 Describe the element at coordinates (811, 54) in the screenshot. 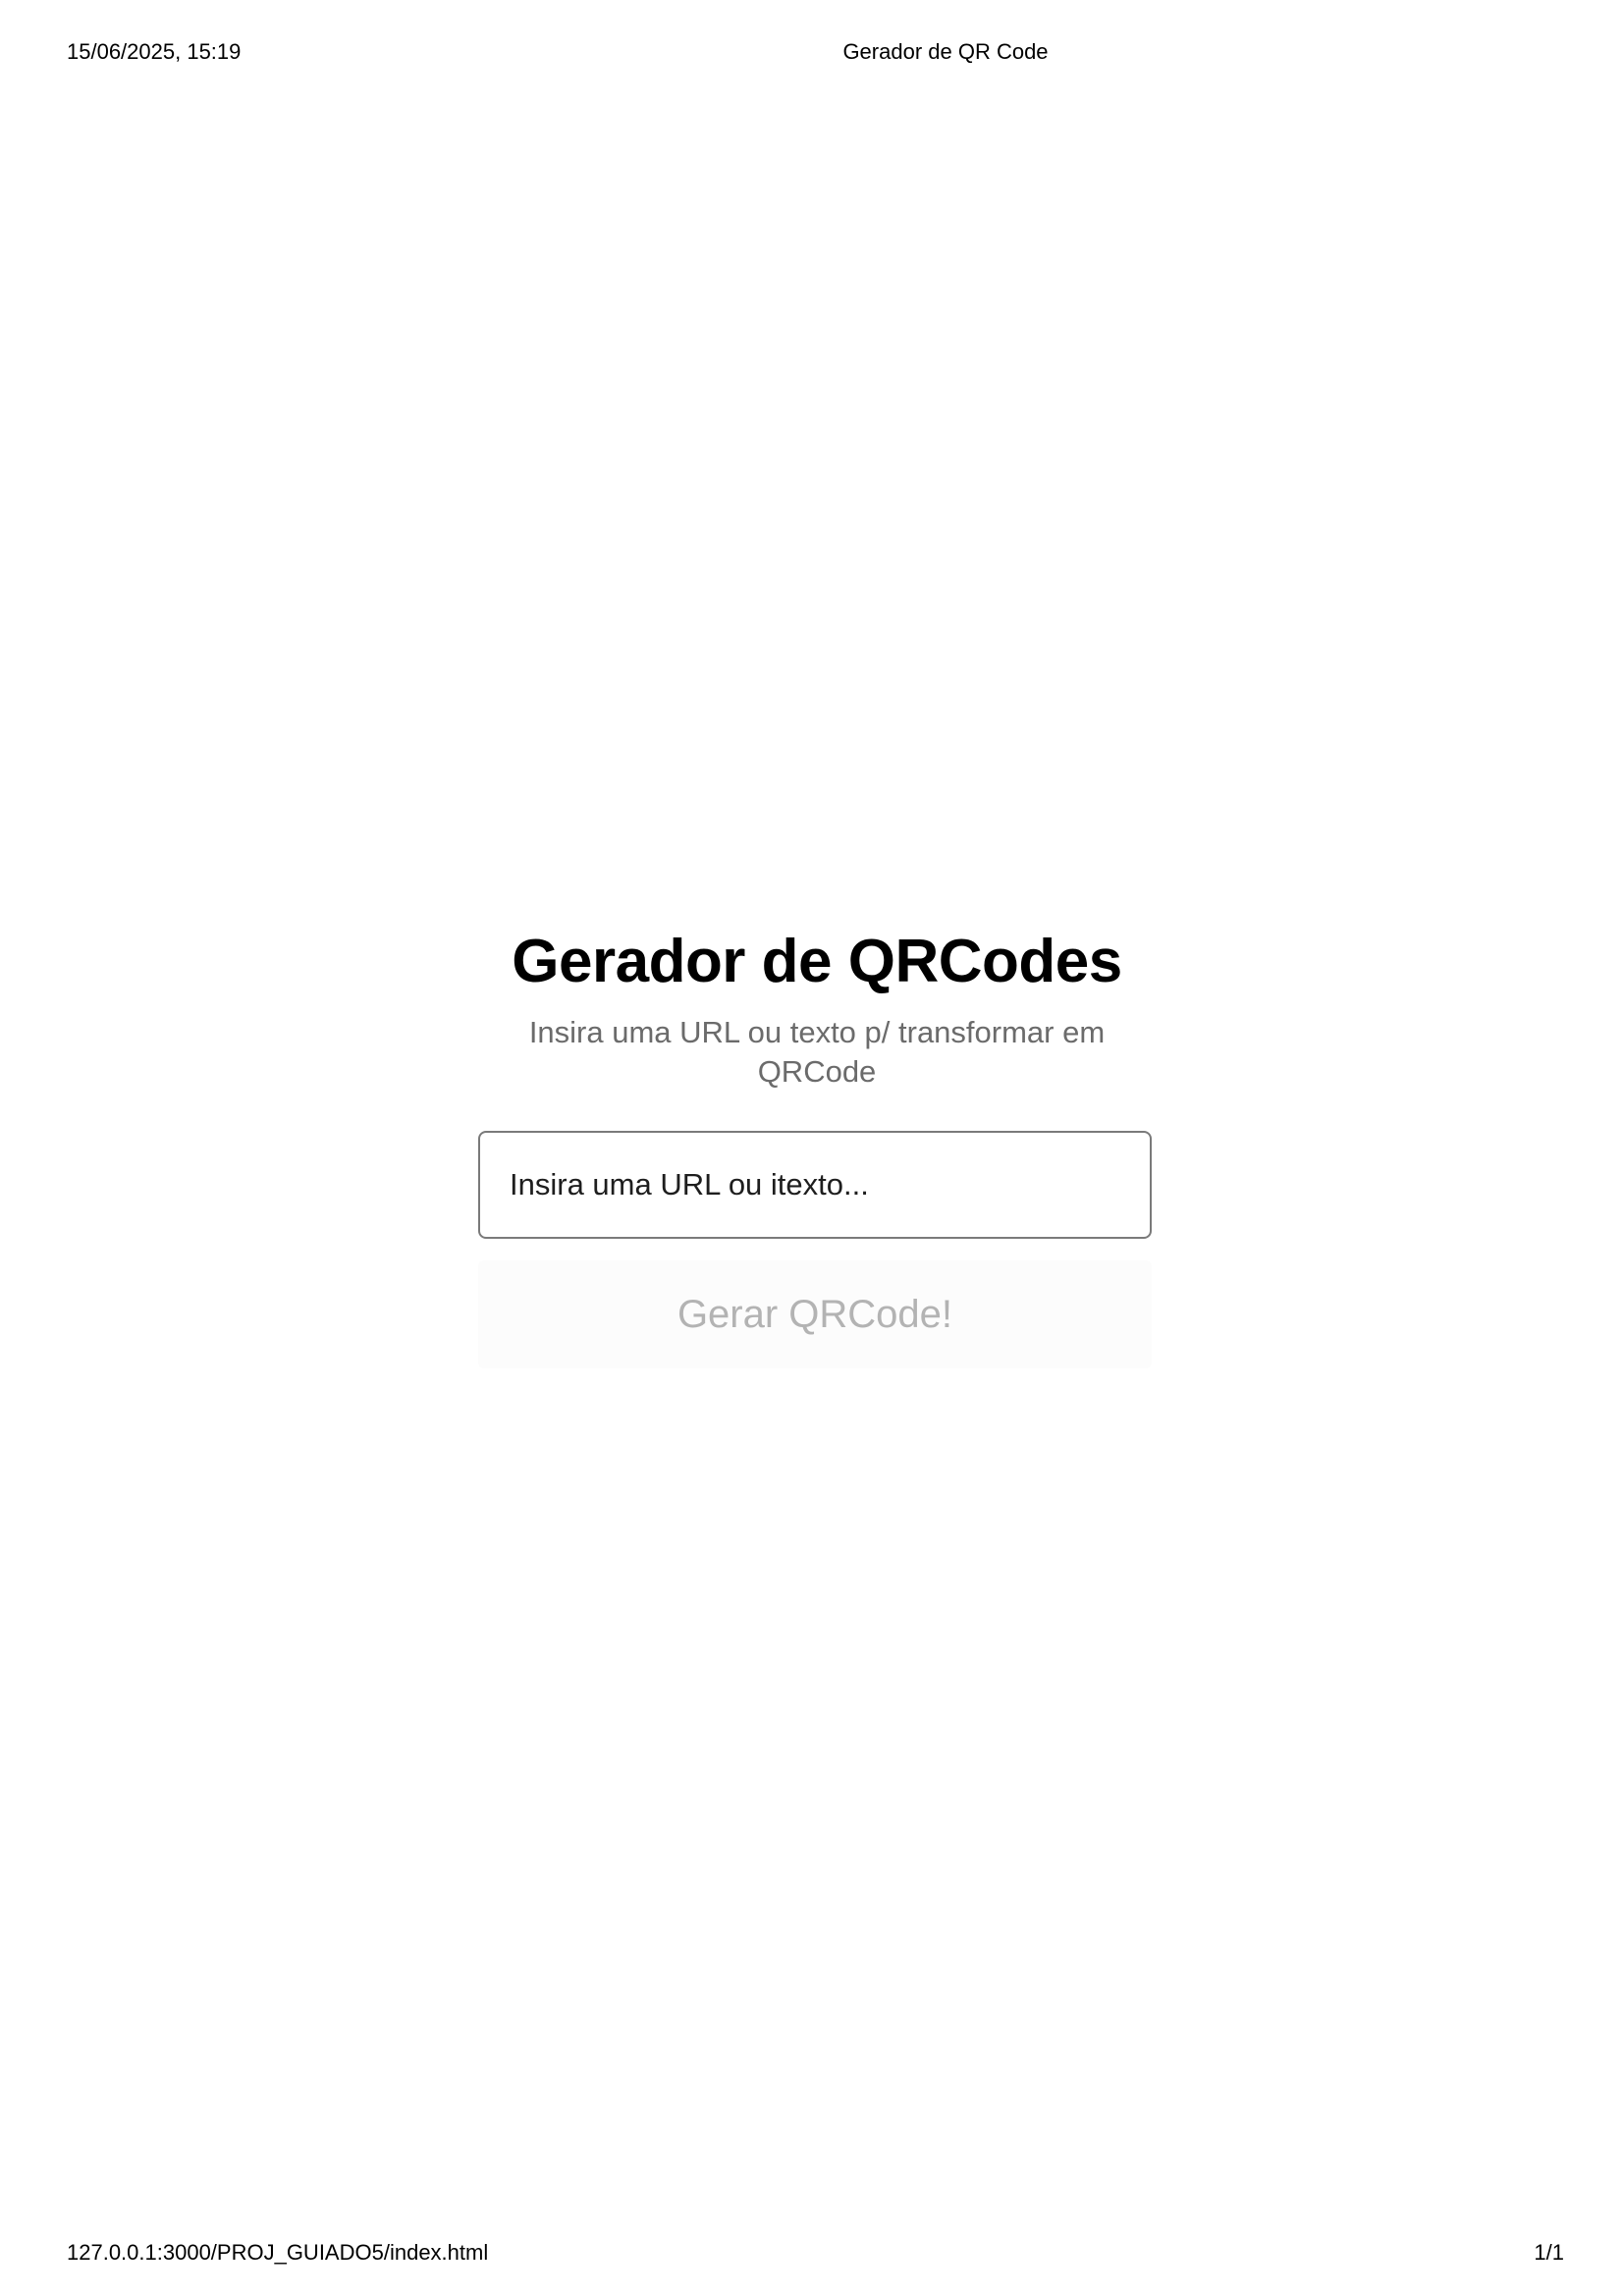

I see `print-header: 15/06/2025, 15:19 Gerador de QR Code` at that location.